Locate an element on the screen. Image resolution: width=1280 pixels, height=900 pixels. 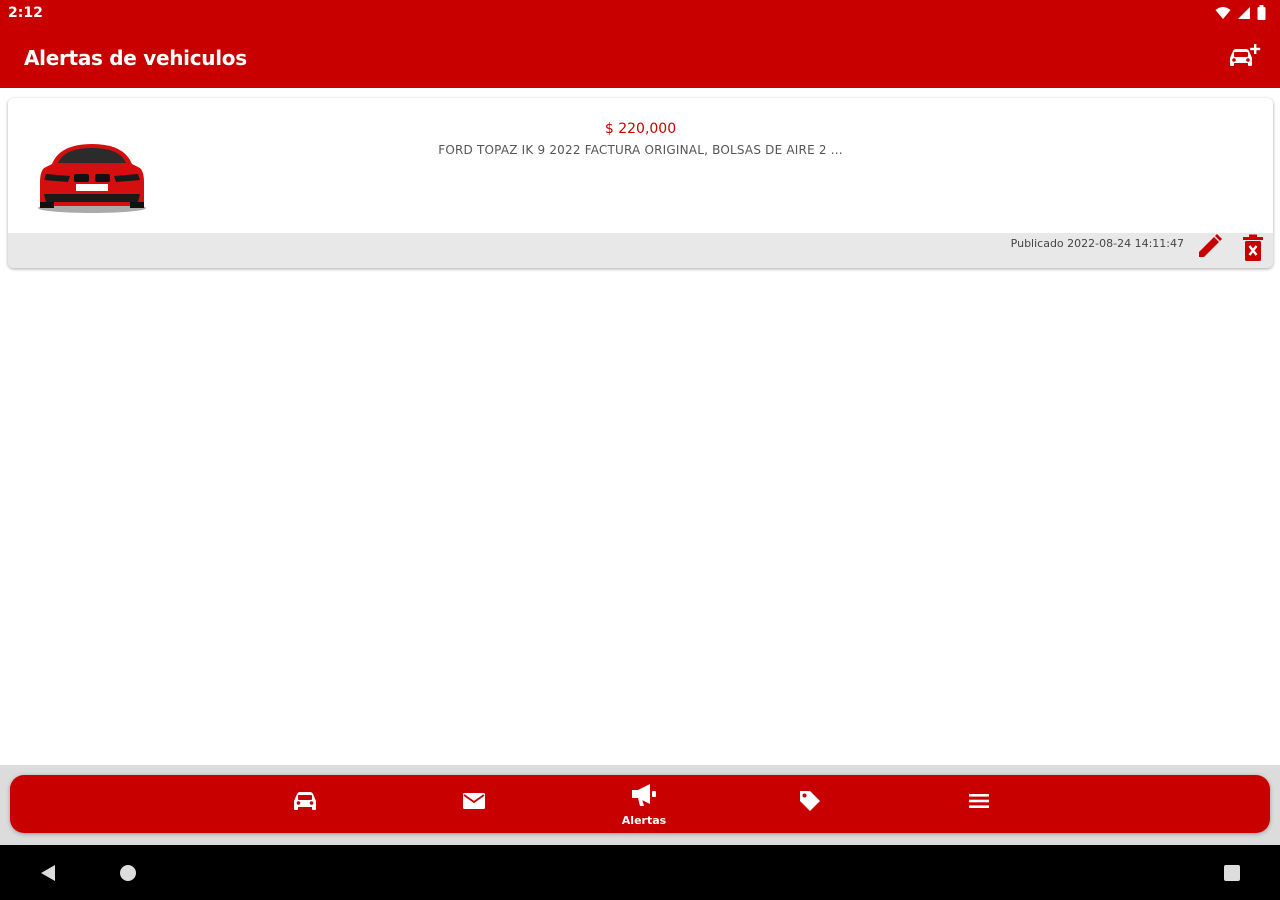
megaphone-icon is located at coordinates (644, 797).